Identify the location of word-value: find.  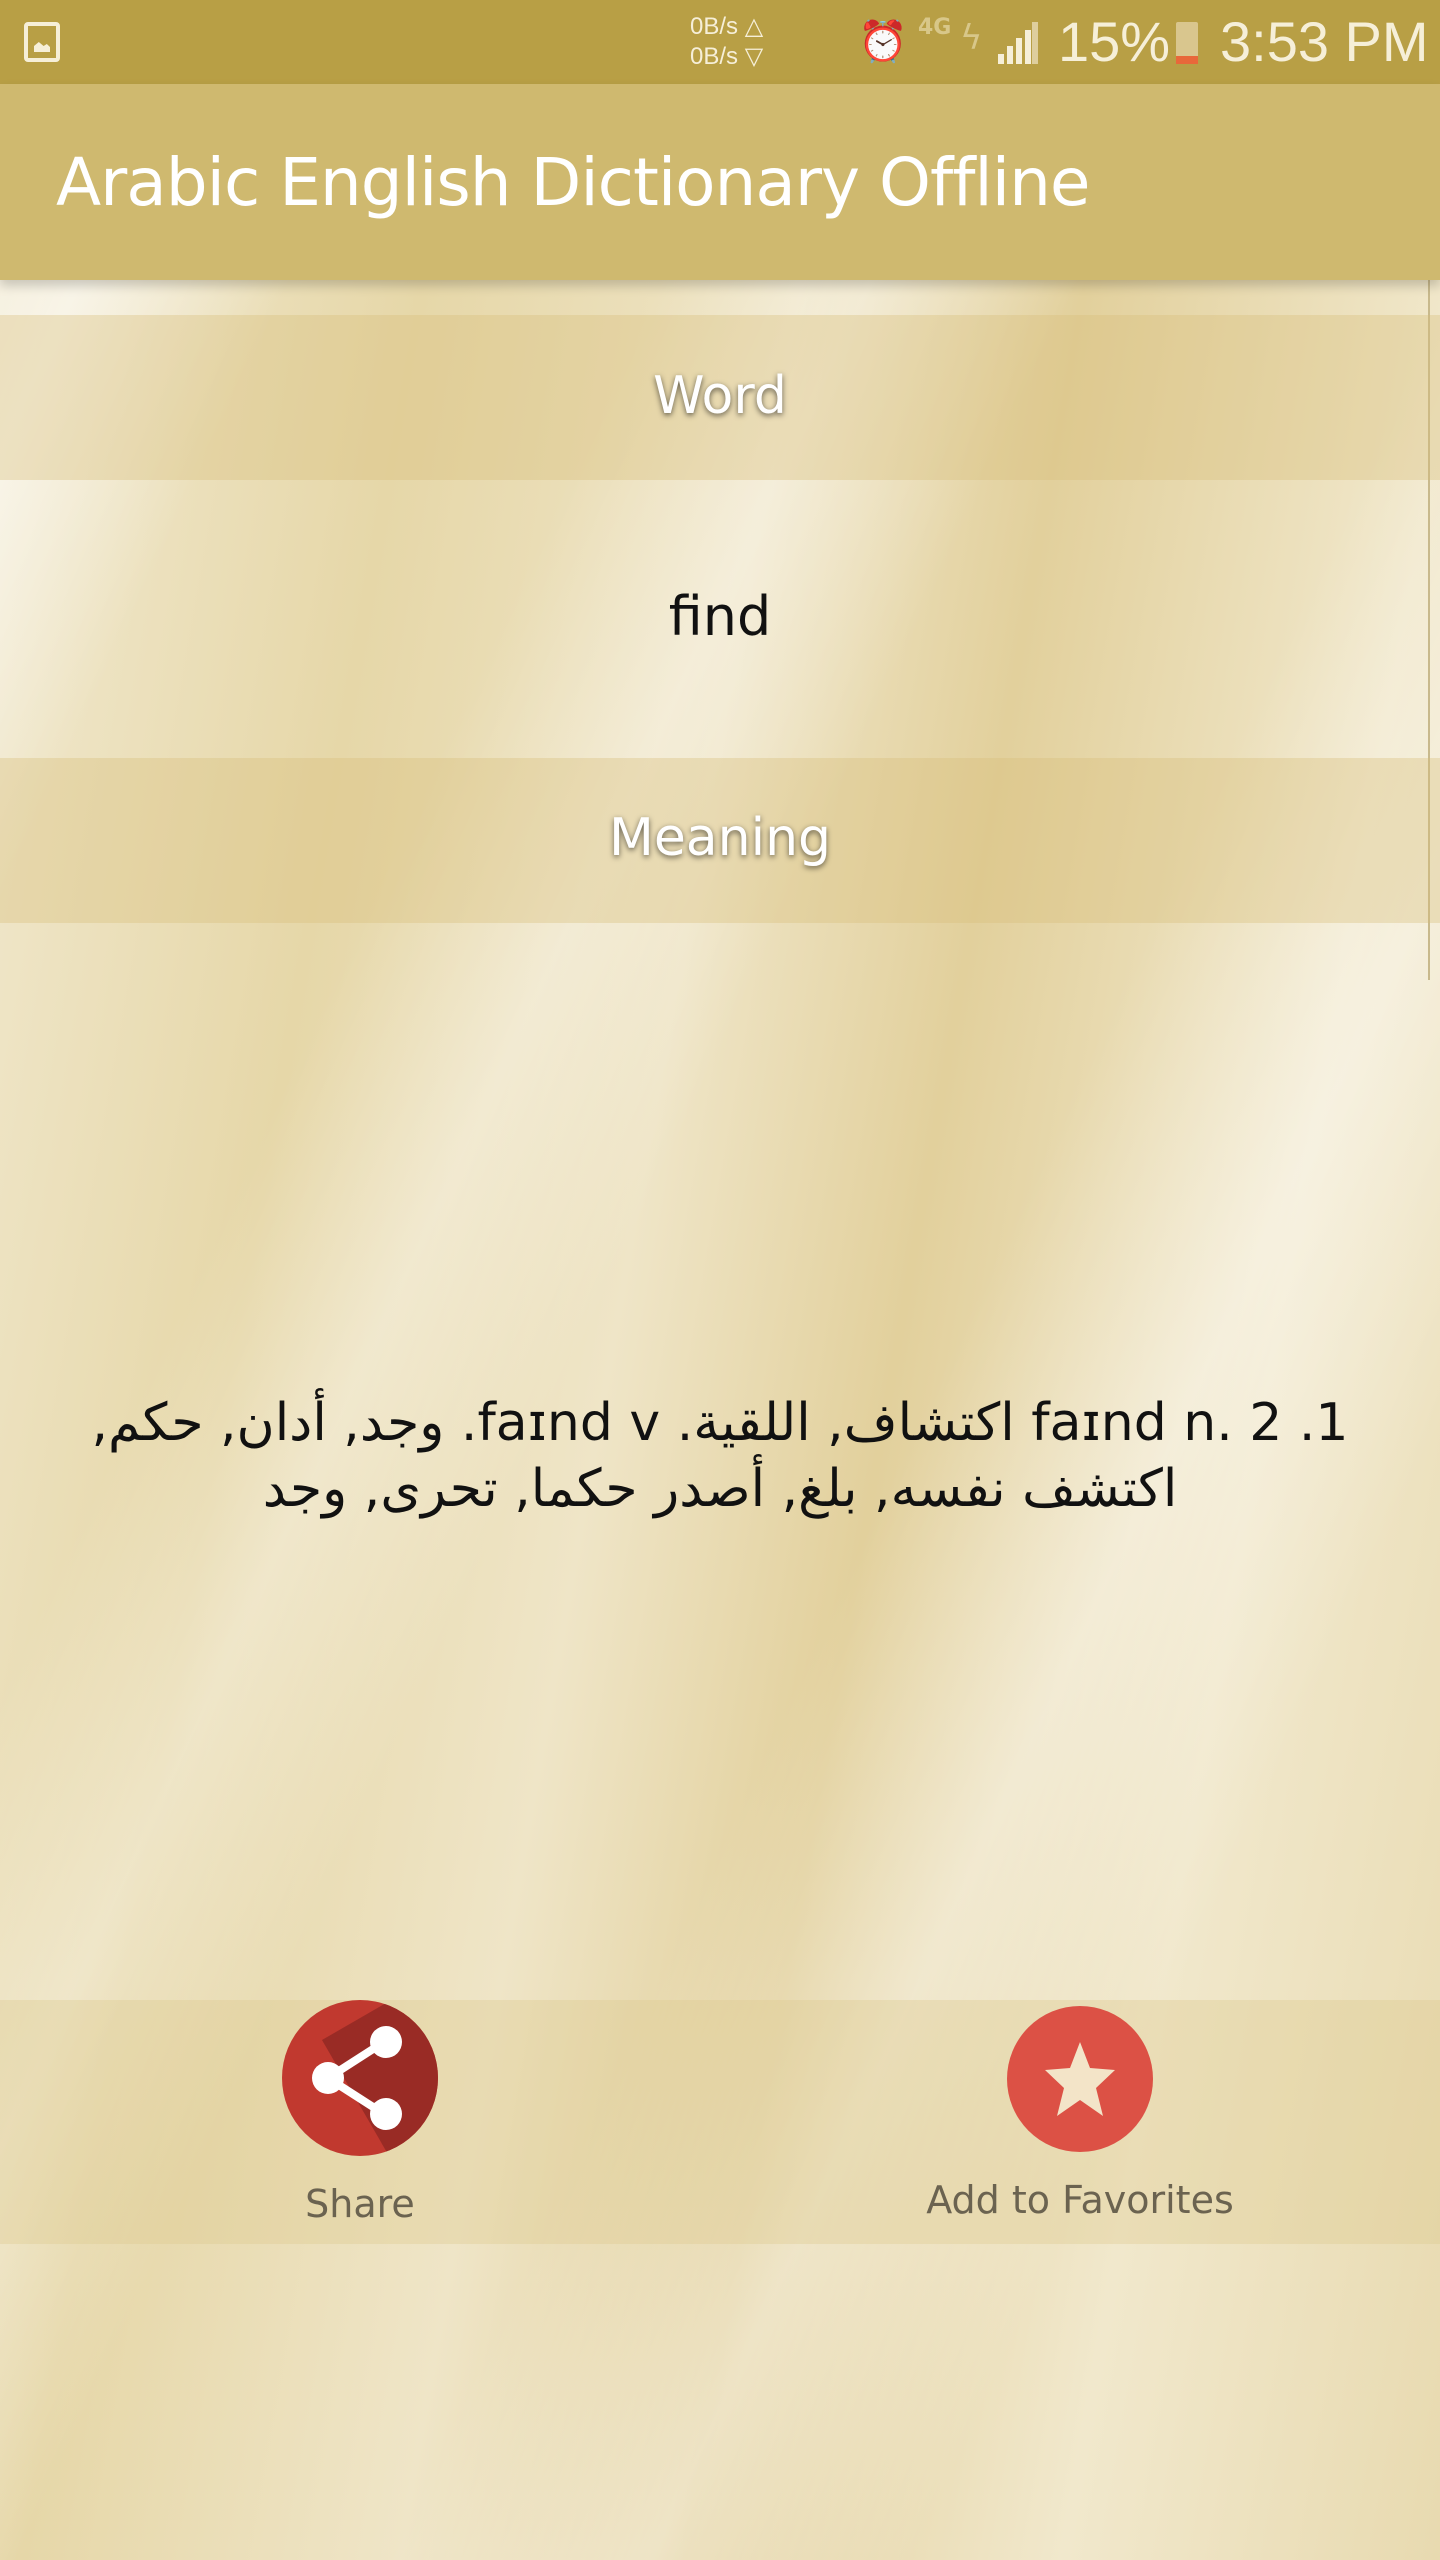
(720, 616).